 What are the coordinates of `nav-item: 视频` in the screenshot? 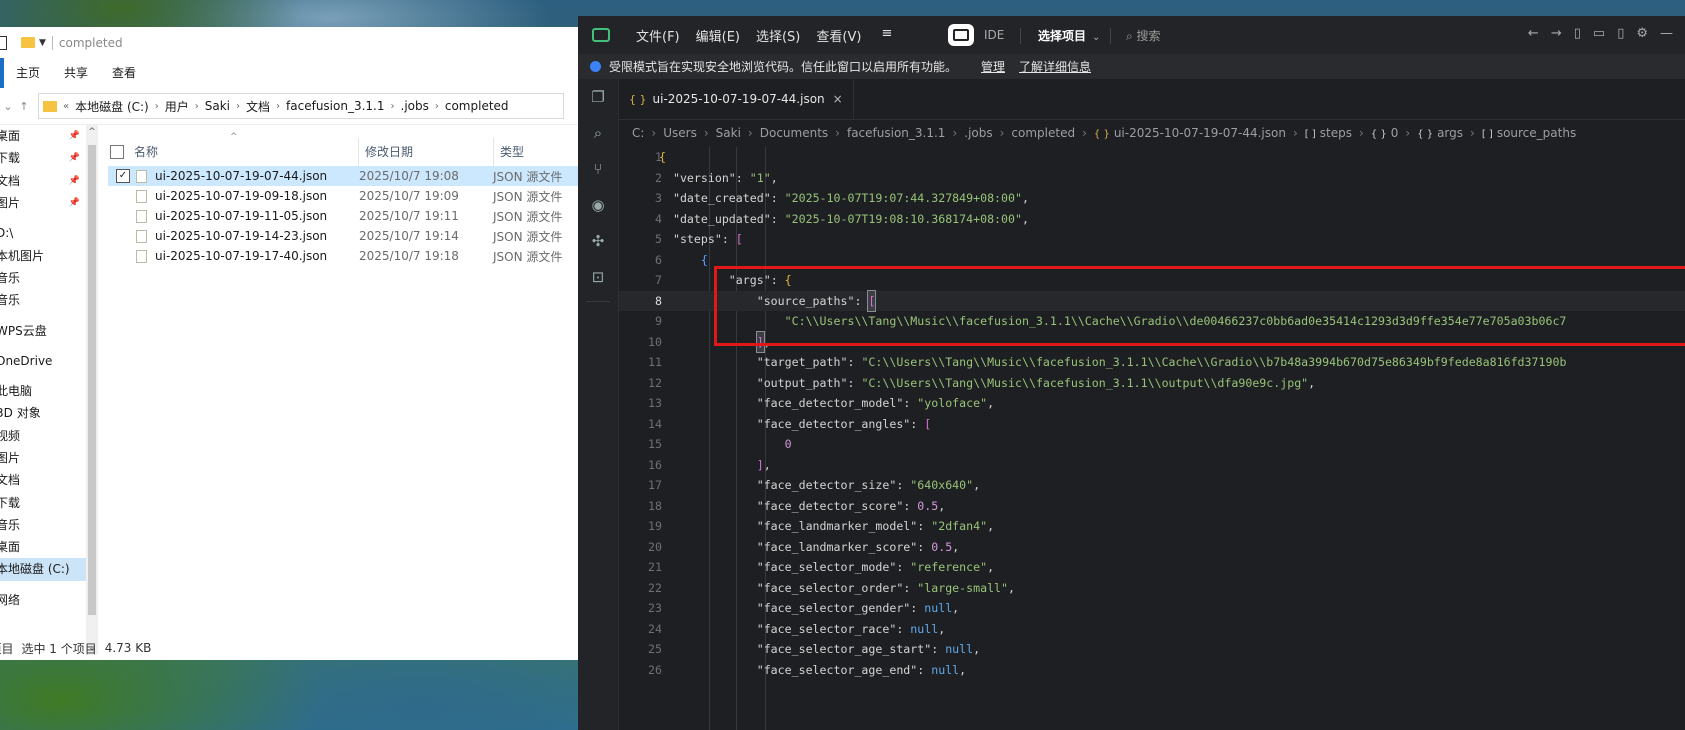 It's located at (43, 436).